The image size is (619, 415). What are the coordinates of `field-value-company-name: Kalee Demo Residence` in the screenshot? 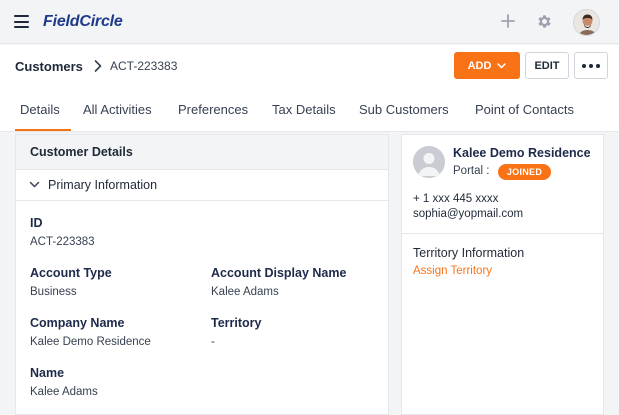 It's located at (90, 342).